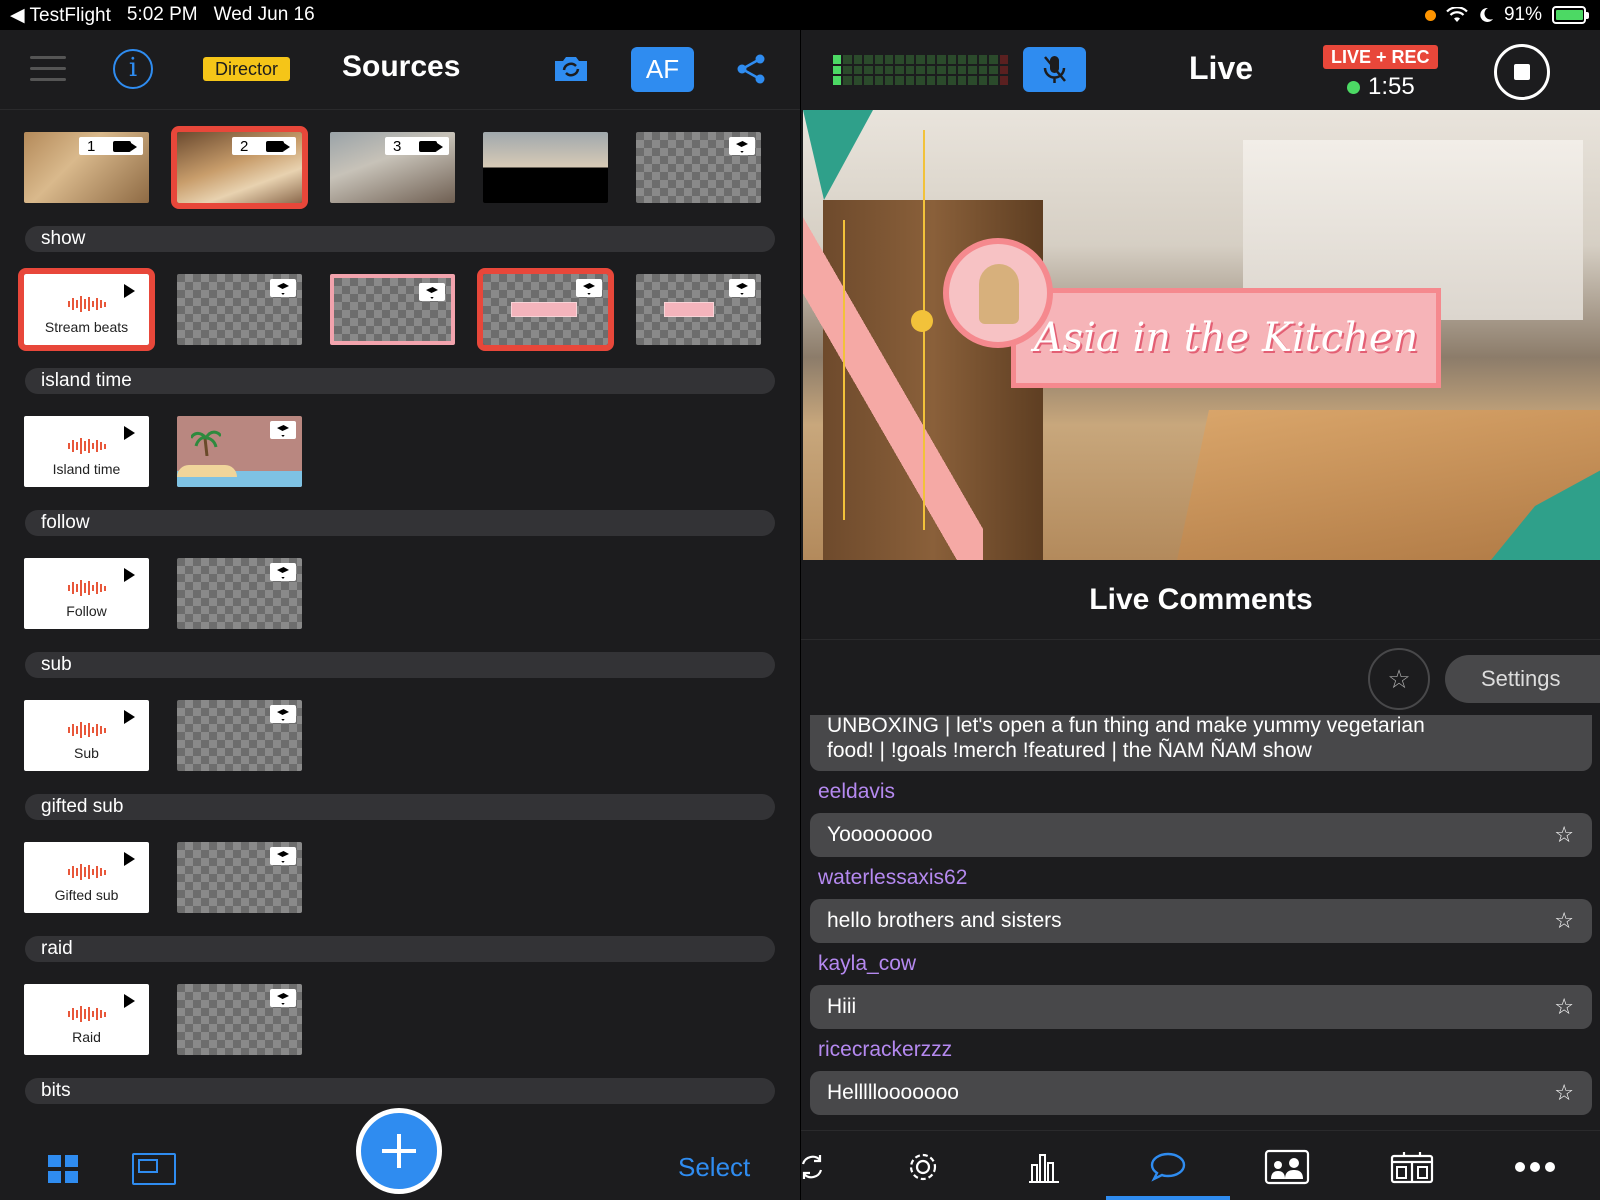 The image size is (1600, 1200). I want to click on tab-more, so click(1535, 1167).